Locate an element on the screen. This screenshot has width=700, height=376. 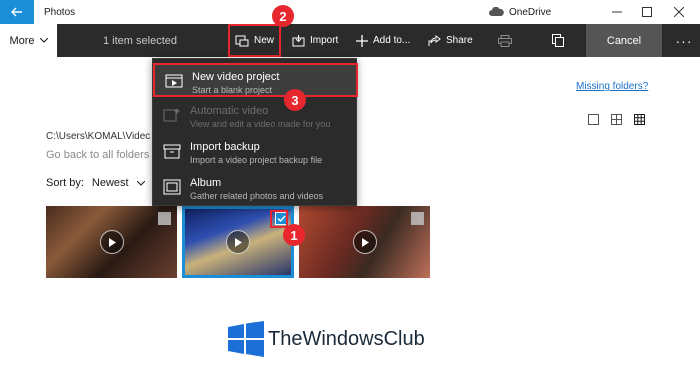
plus-icon is located at coordinates (362, 40).